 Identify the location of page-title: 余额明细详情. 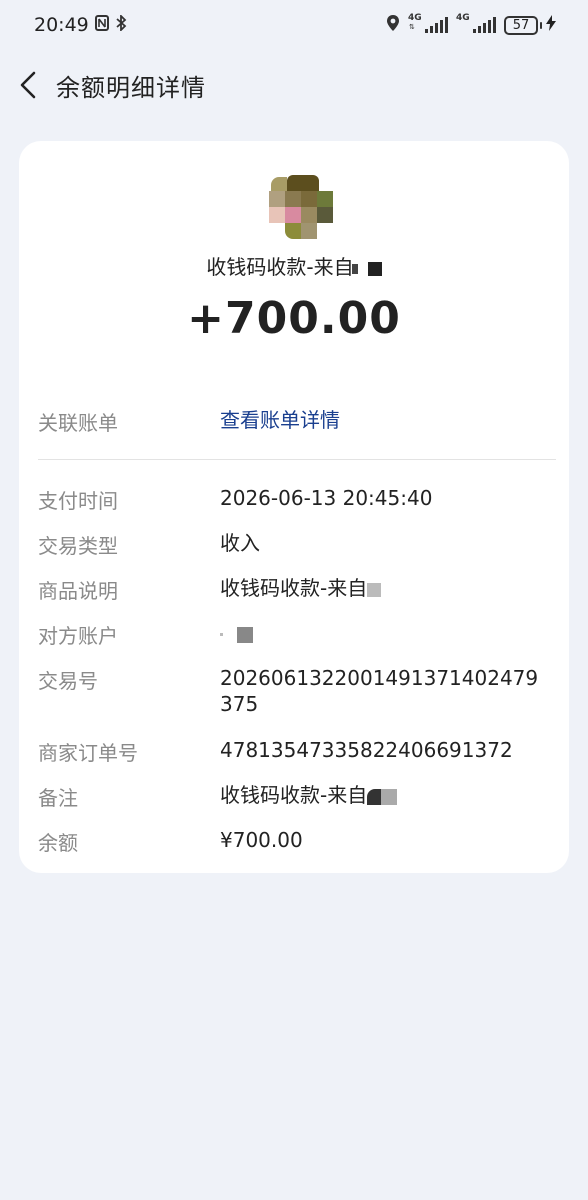
(131, 87).